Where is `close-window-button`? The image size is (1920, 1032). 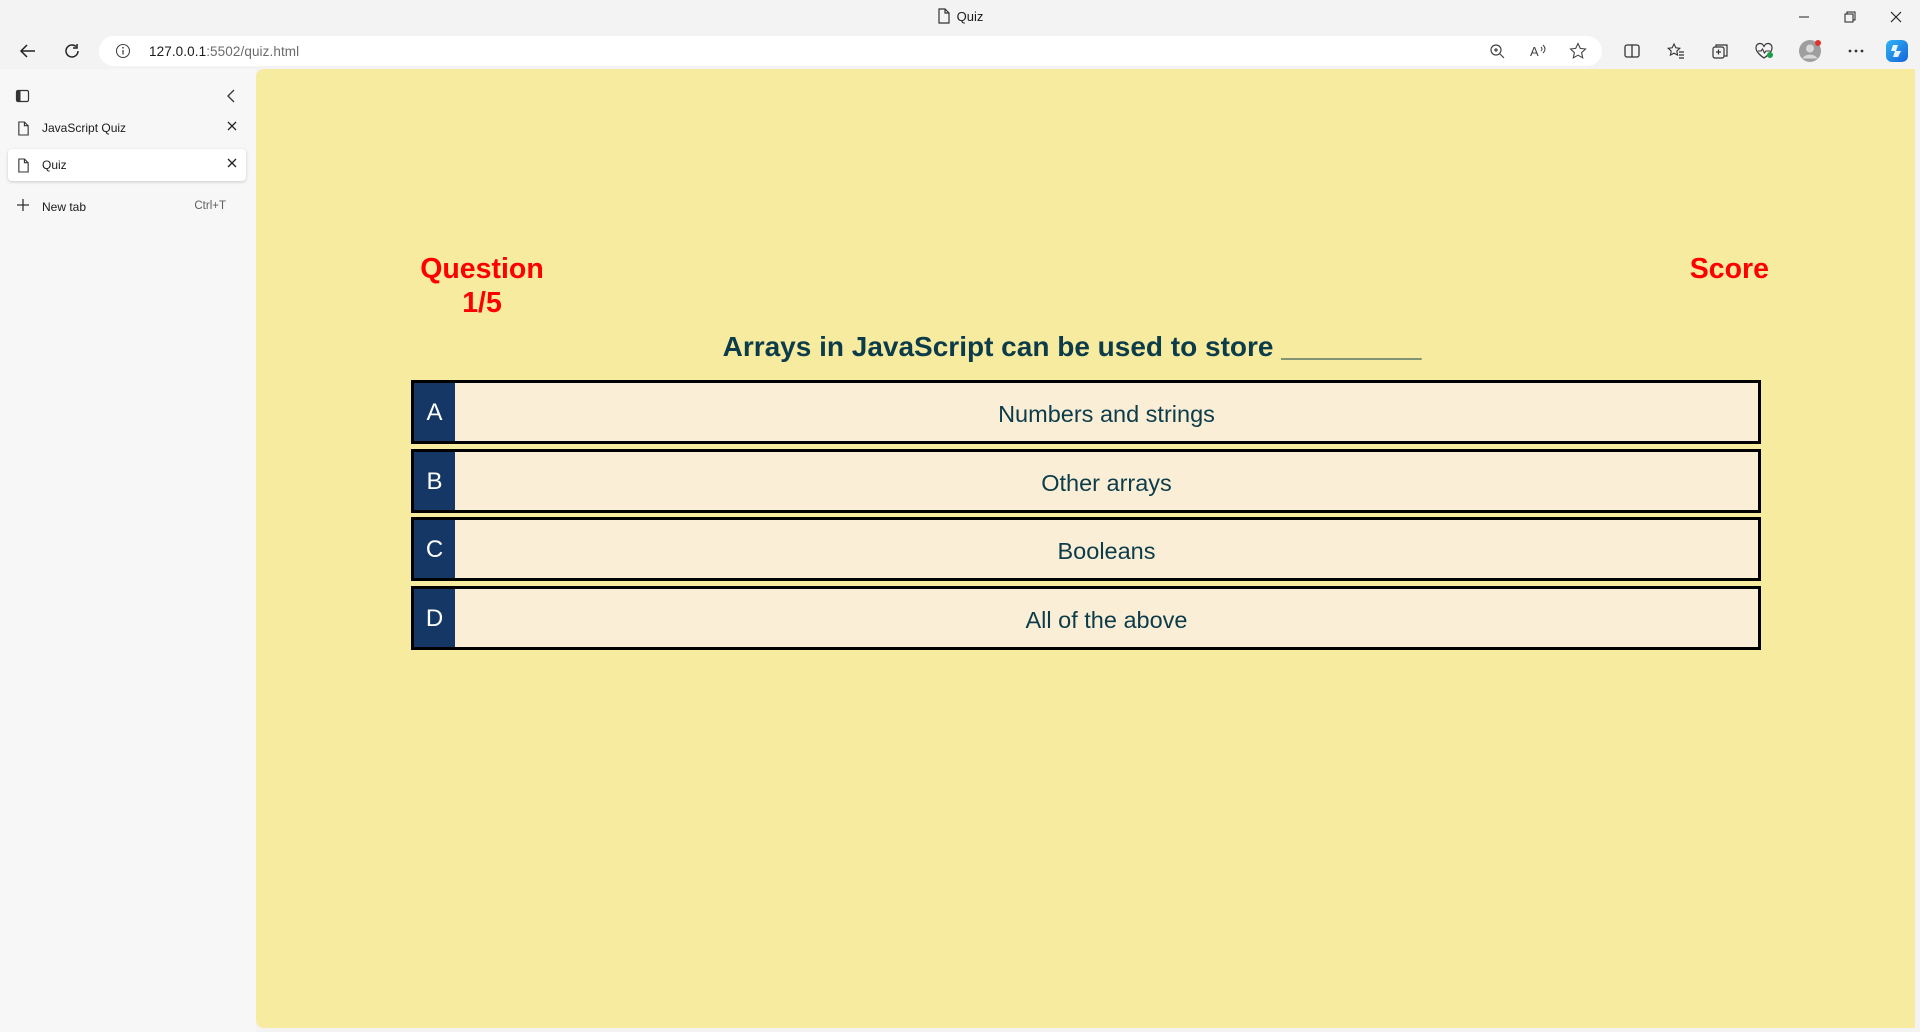 close-window-button is located at coordinates (1896, 16).